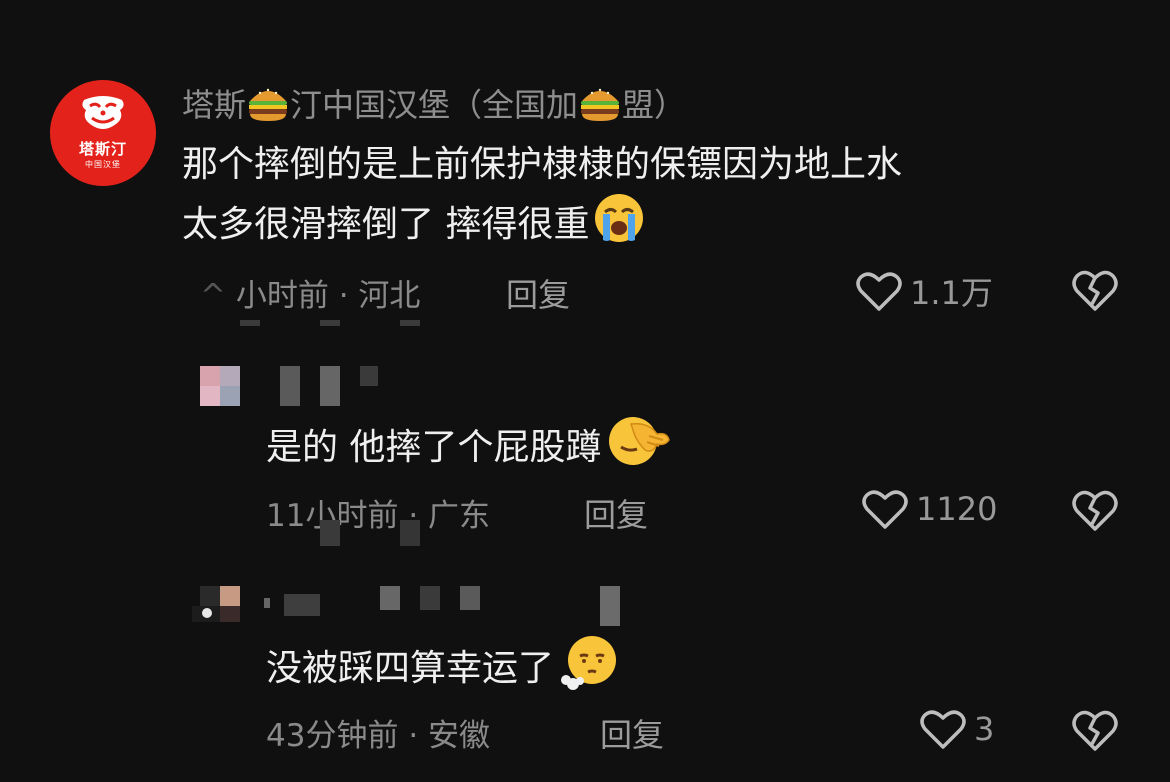 The width and height of the screenshot is (1170, 782). What do you see at coordinates (459, 516) in the screenshot?
I see `location: 广东` at bounding box center [459, 516].